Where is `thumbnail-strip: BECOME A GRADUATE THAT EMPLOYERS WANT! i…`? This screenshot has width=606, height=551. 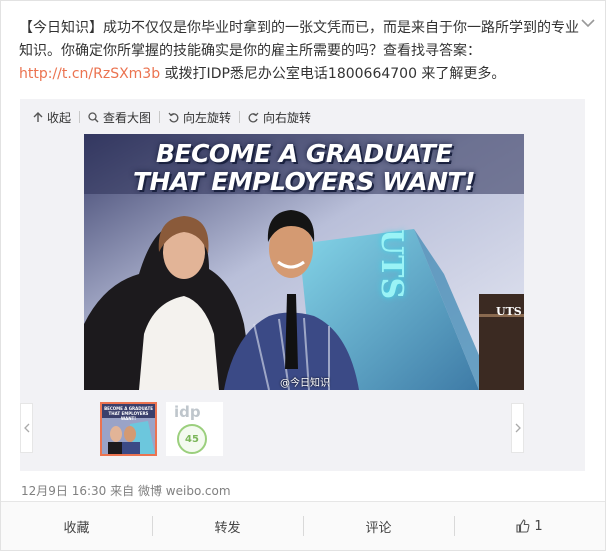
thumbnail-strip: BECOME A GRADUATE THAT EMPLOYERS WANT! i… is located at coordinates (302, 429).